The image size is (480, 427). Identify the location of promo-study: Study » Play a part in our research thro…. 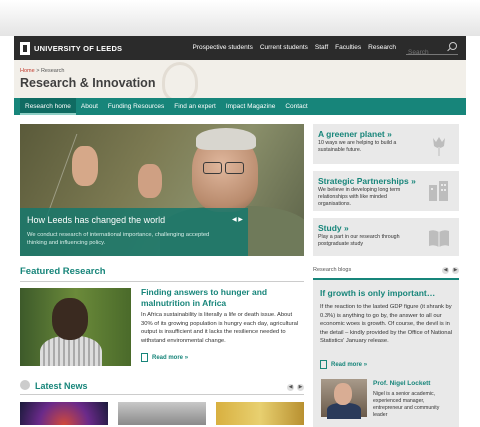
(386, 237).